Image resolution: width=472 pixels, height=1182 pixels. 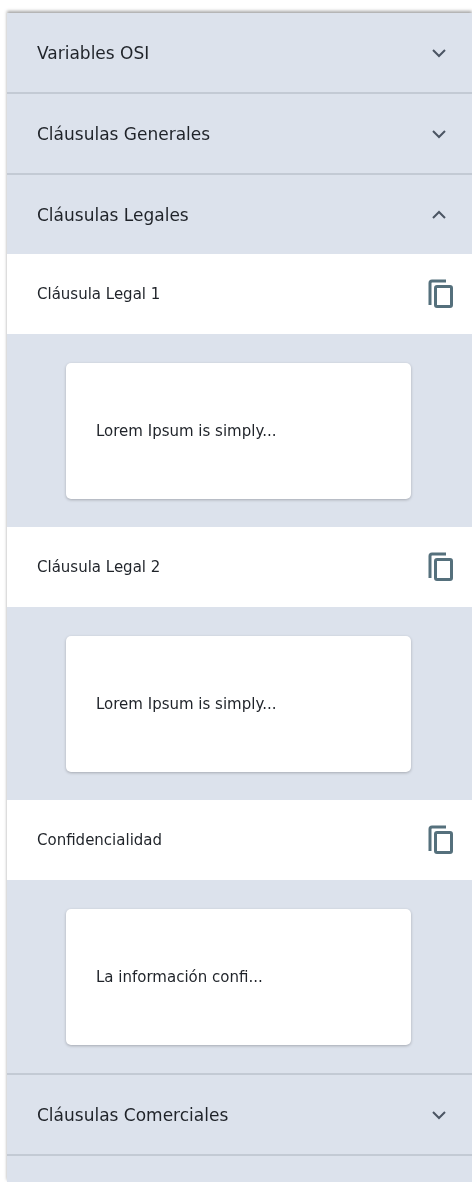 I want to click on clause-title: Cláusula Legal 1, so click(x=99, y=294).